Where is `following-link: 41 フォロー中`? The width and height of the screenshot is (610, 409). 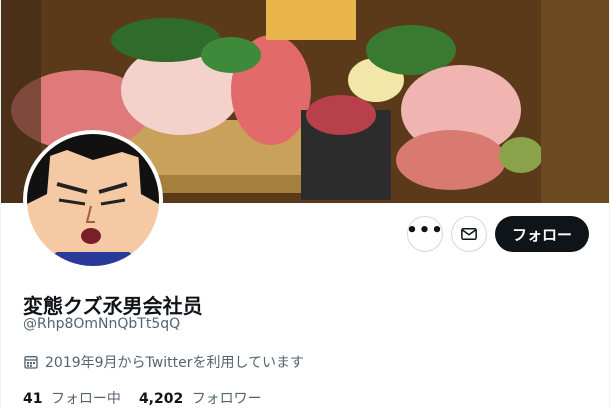
following-link: 41 フォロー中 is located at coordinates (72, 398).